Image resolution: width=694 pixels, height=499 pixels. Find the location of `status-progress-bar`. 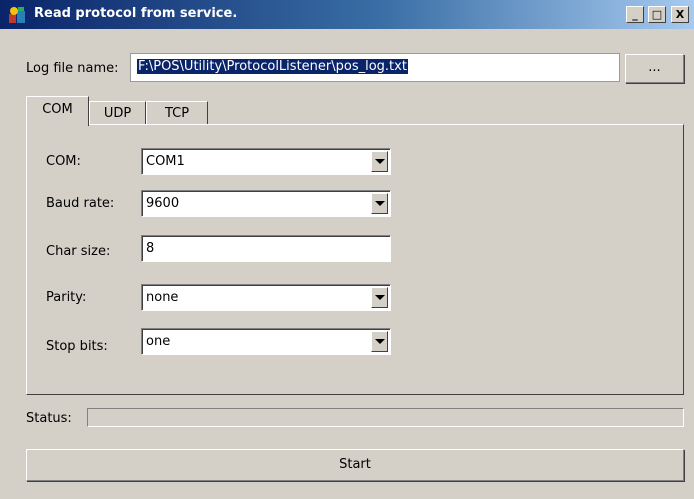

status-progress-bar is located at coordinates (385, 417).